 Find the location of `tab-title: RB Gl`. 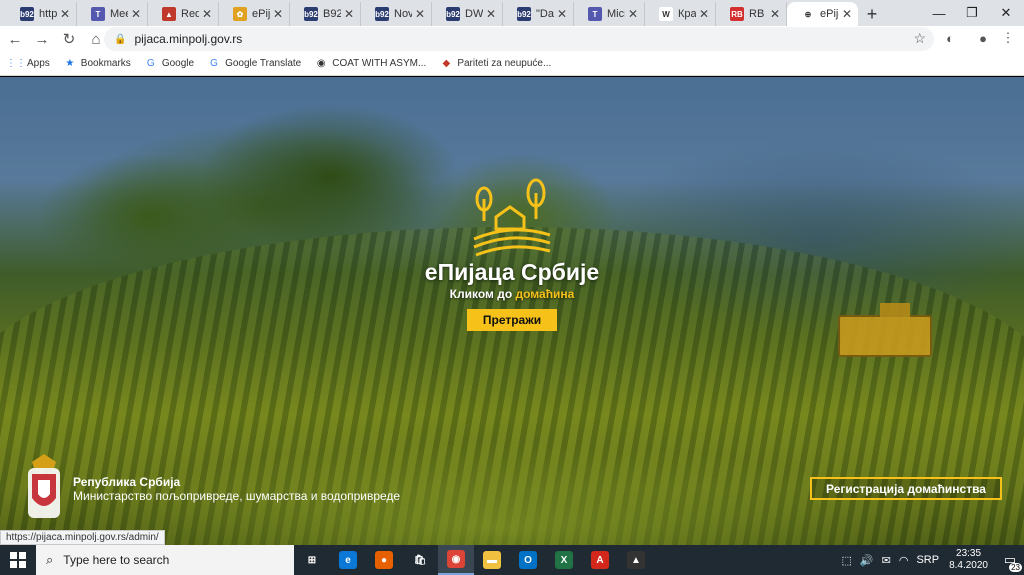

tab-title: RB Gl is located at coordinates (758, 14).